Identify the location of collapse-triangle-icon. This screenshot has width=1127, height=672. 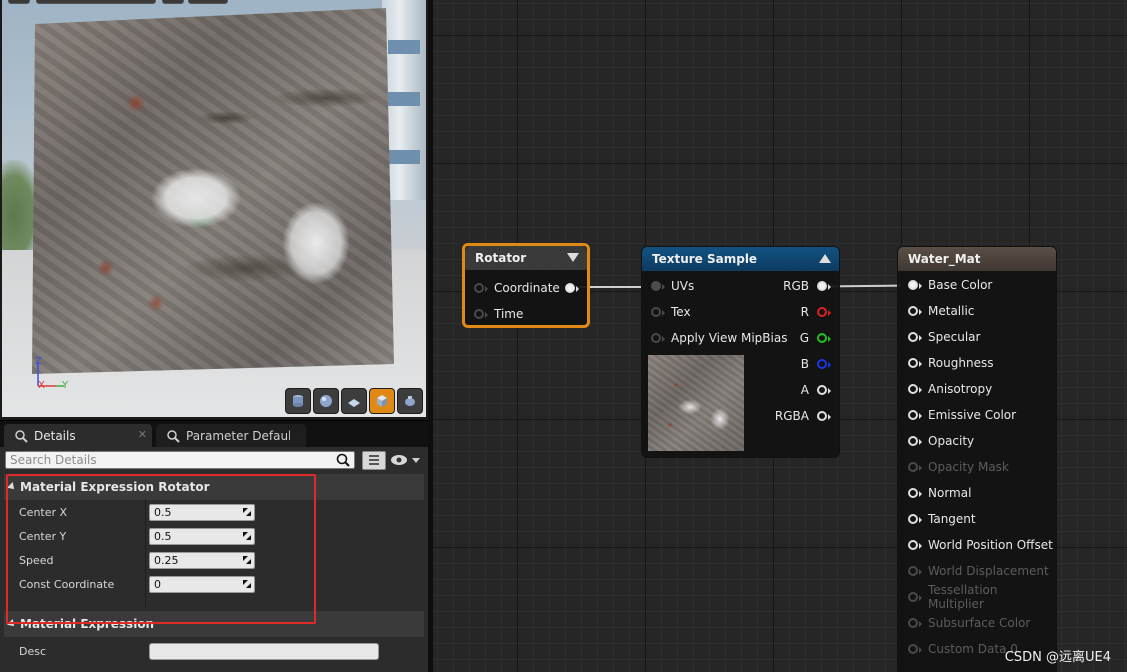
(12, 624).